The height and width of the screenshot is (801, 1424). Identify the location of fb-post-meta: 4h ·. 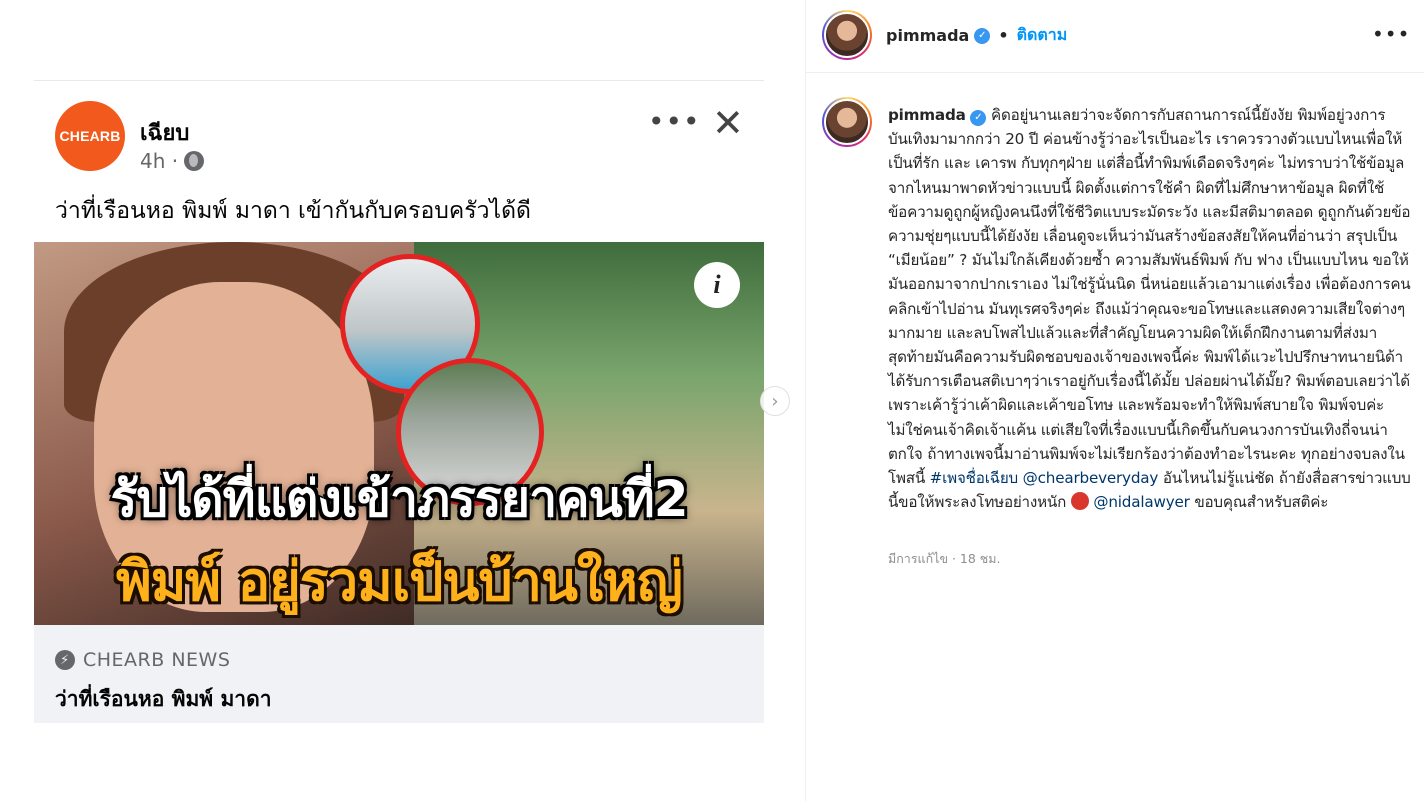
(172, 161).